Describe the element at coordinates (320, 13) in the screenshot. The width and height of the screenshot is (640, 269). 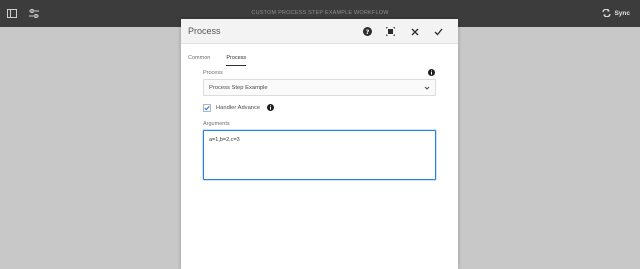
I see `workflow-title: CUSTOM PROCESS STEP EXAMPLE WORKFLOW` at that location.